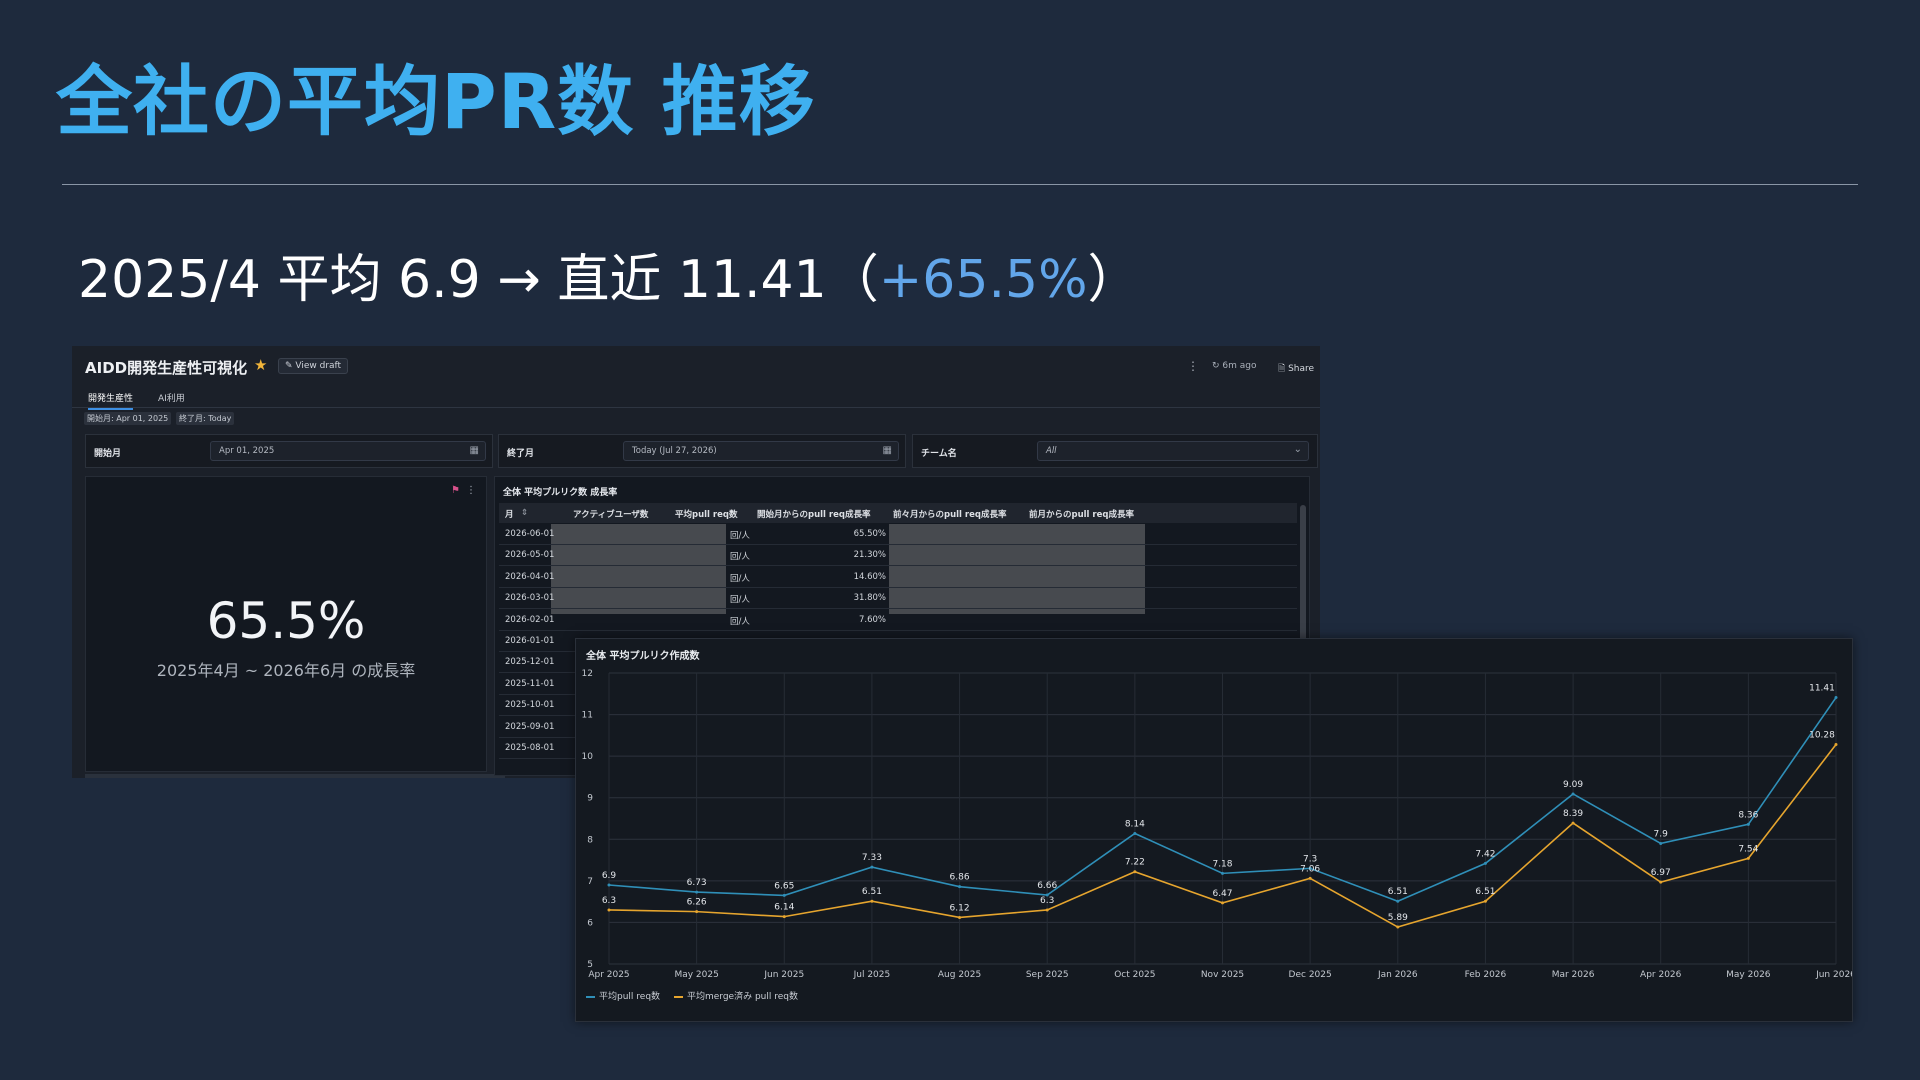 Image resolution: width=1920 pixels, height=1080 pixels. Describe the element at coordinates (736, 995) in the screenshot. I see `legend-item-merged: 平均merge済み pull req数` at that location.